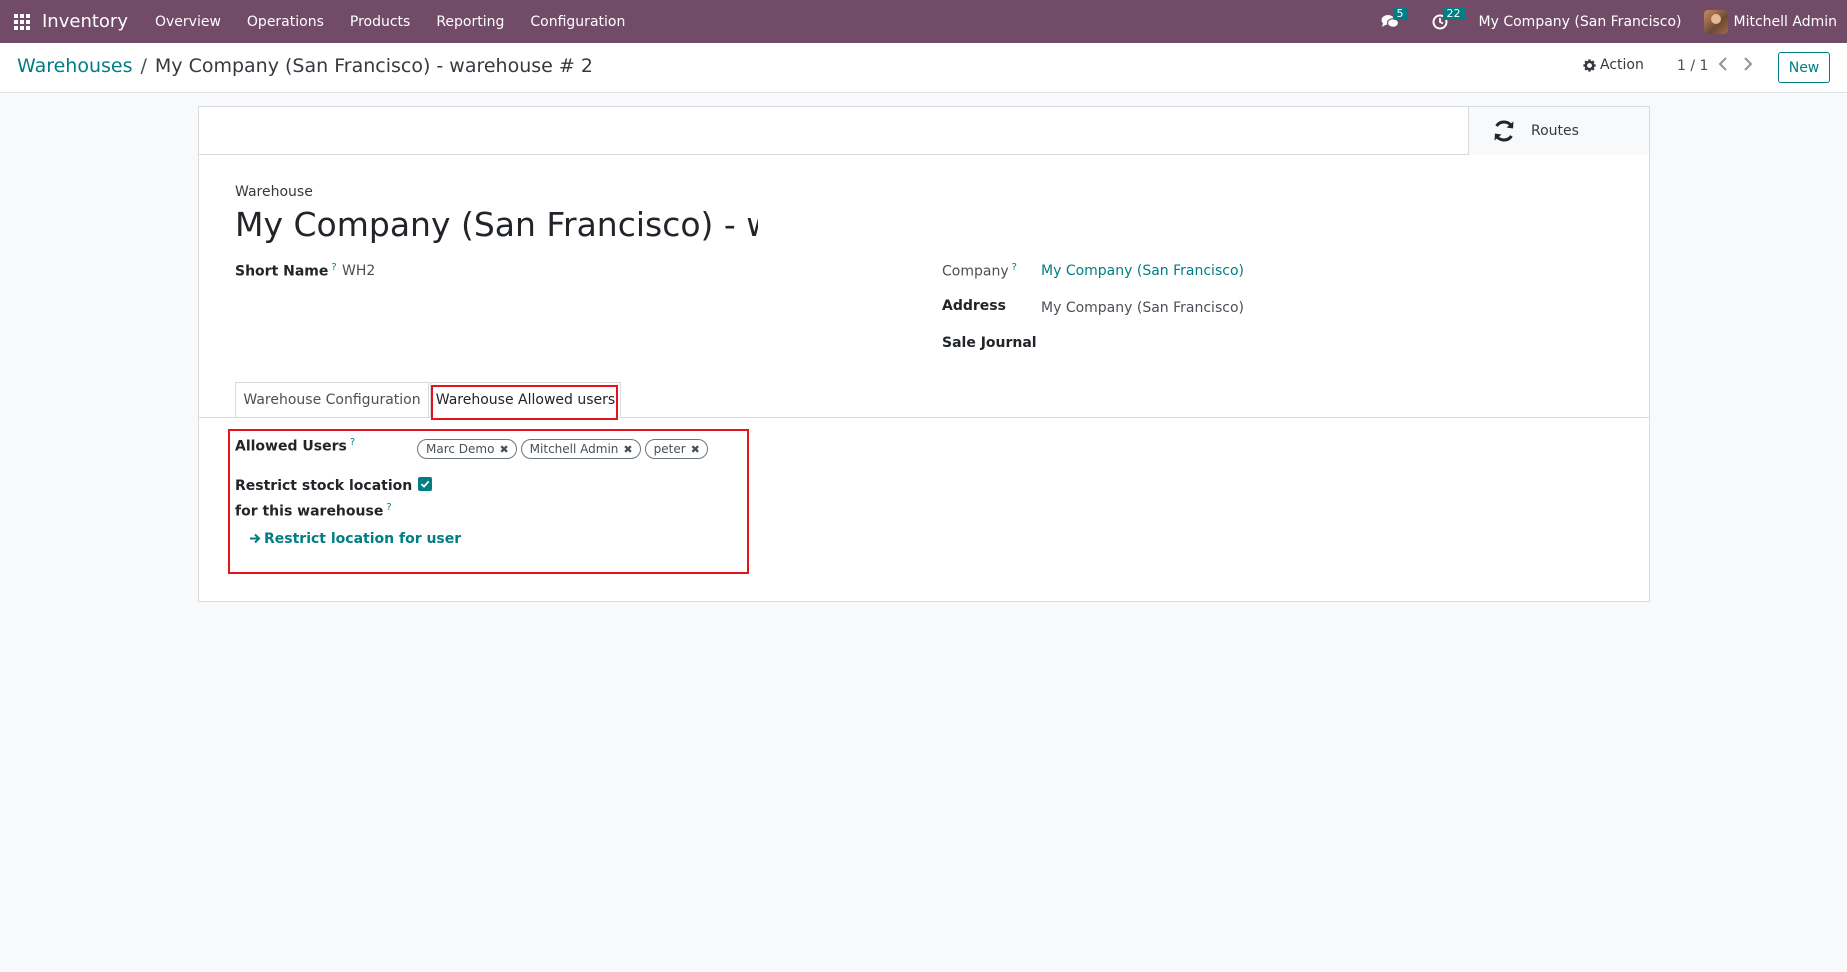 The height and width of the screenshot is (972, 1847). I want to click on nav-item-reporting: Reporting, so click(470, 22).